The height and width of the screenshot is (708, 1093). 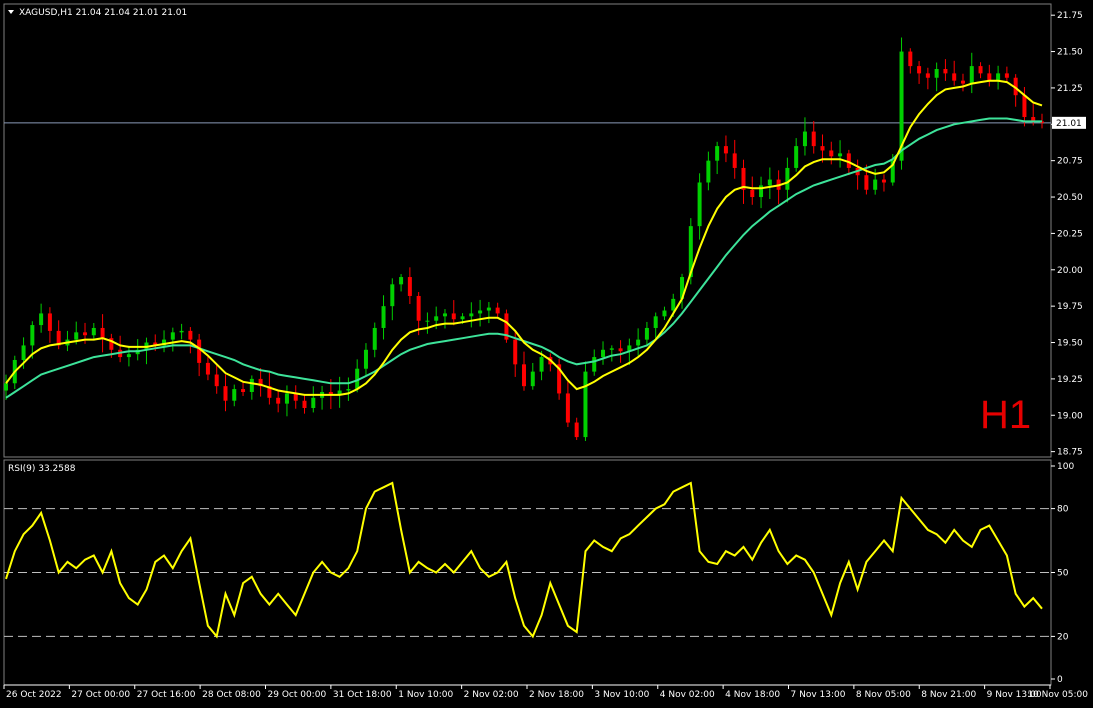 I want to click on time-tick-label: 29 Oct 00:00, so click(x=297, y=695).